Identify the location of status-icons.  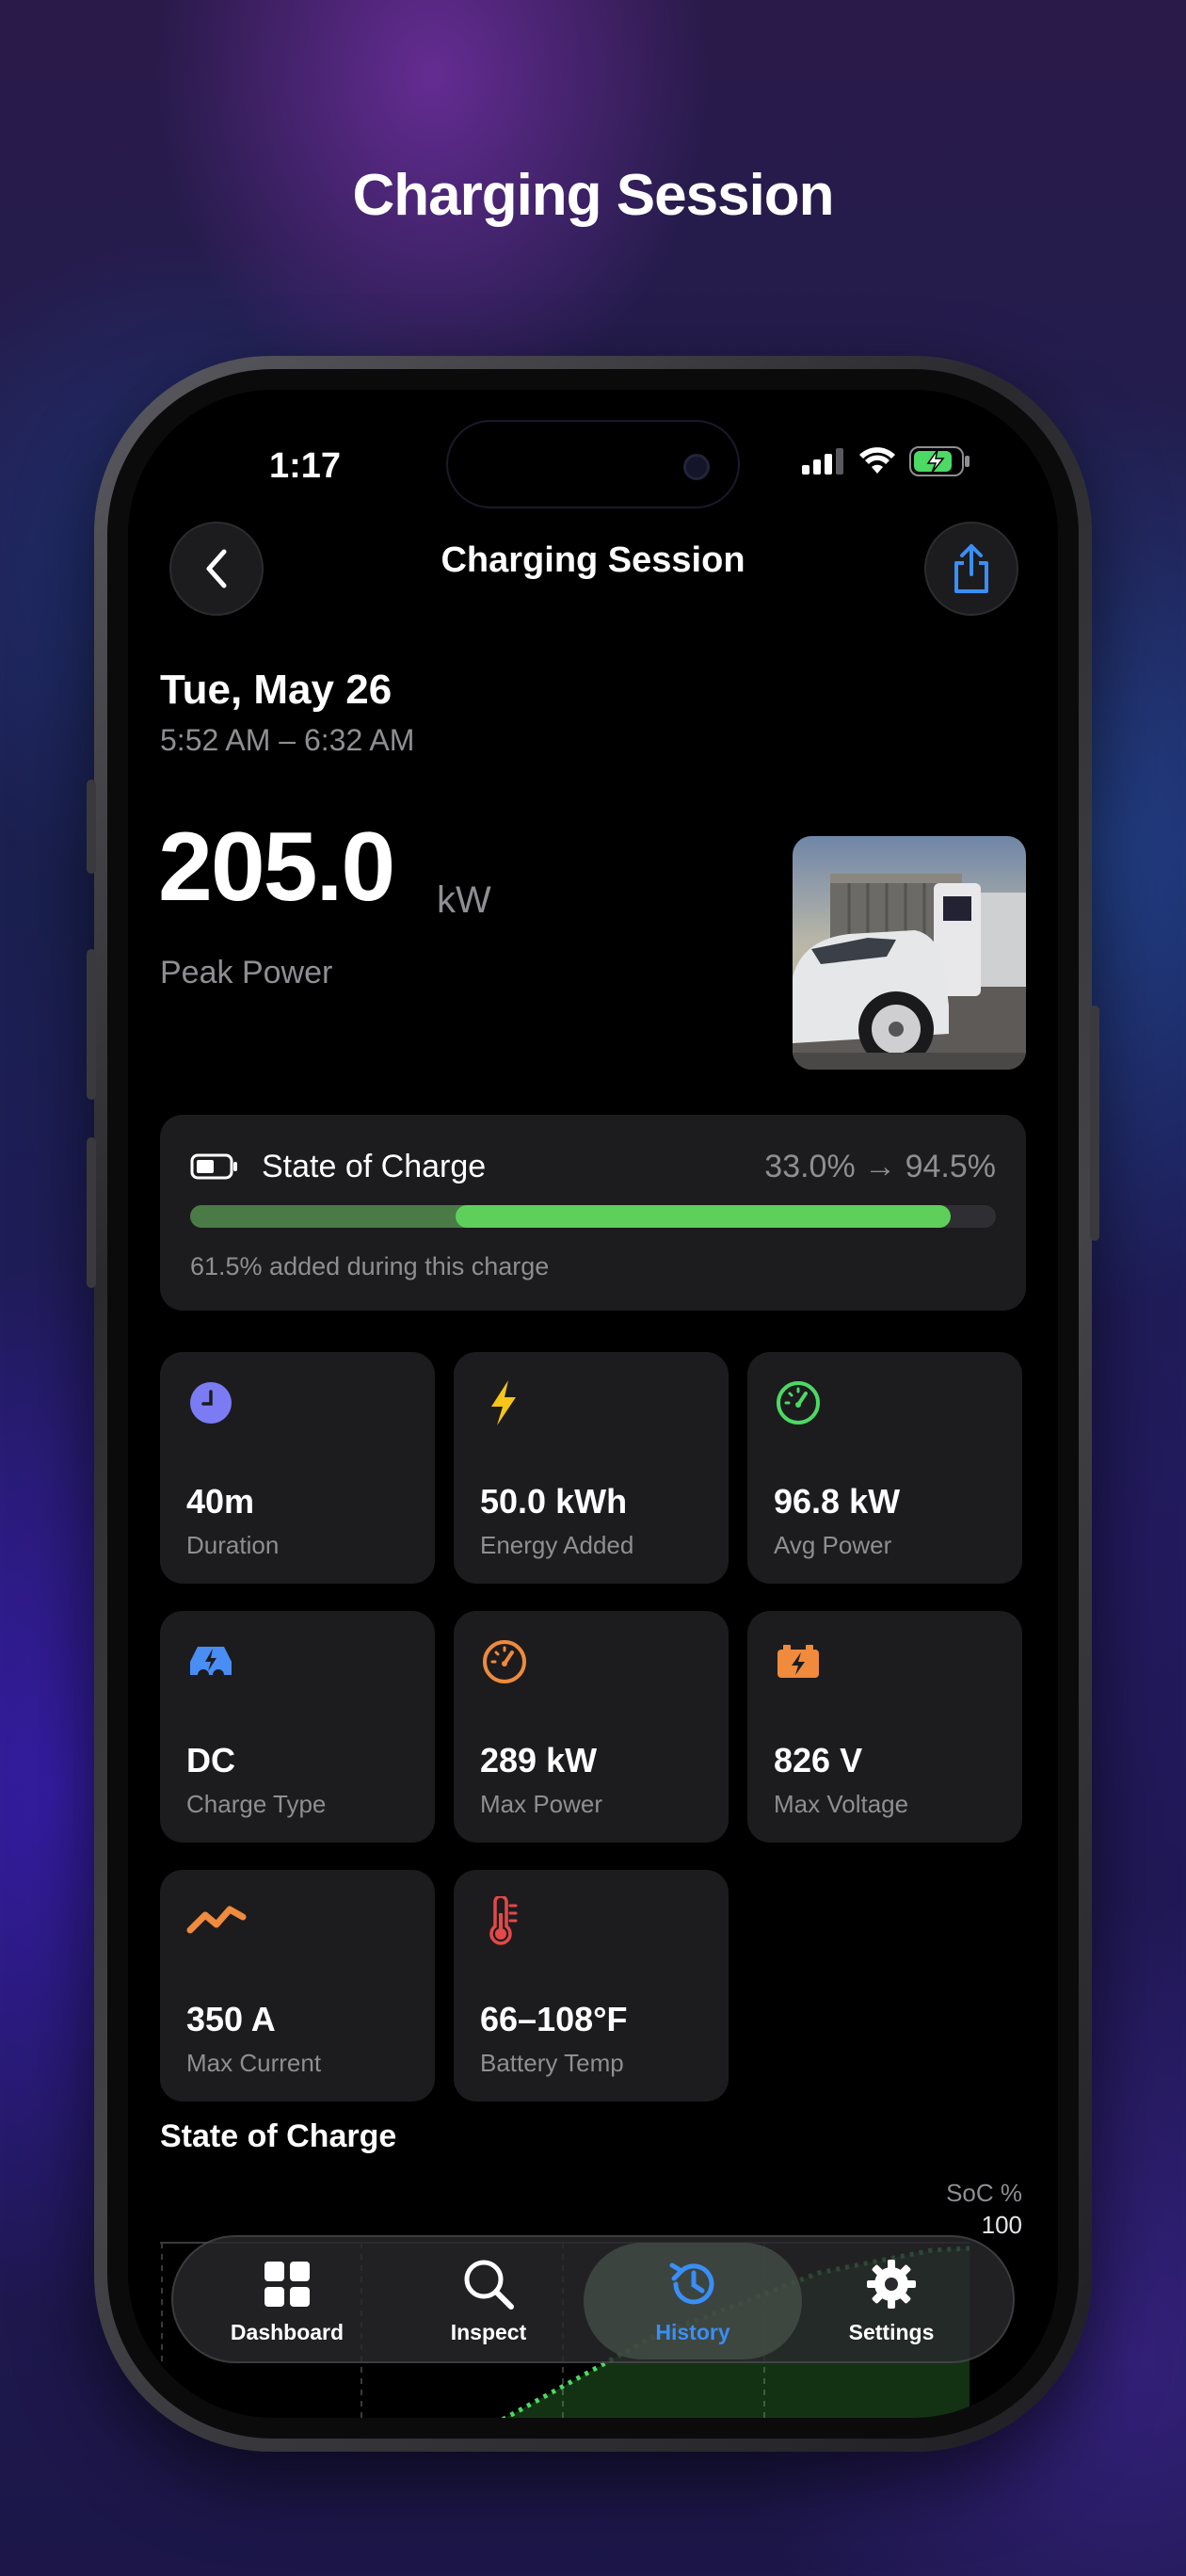
(886, 461).